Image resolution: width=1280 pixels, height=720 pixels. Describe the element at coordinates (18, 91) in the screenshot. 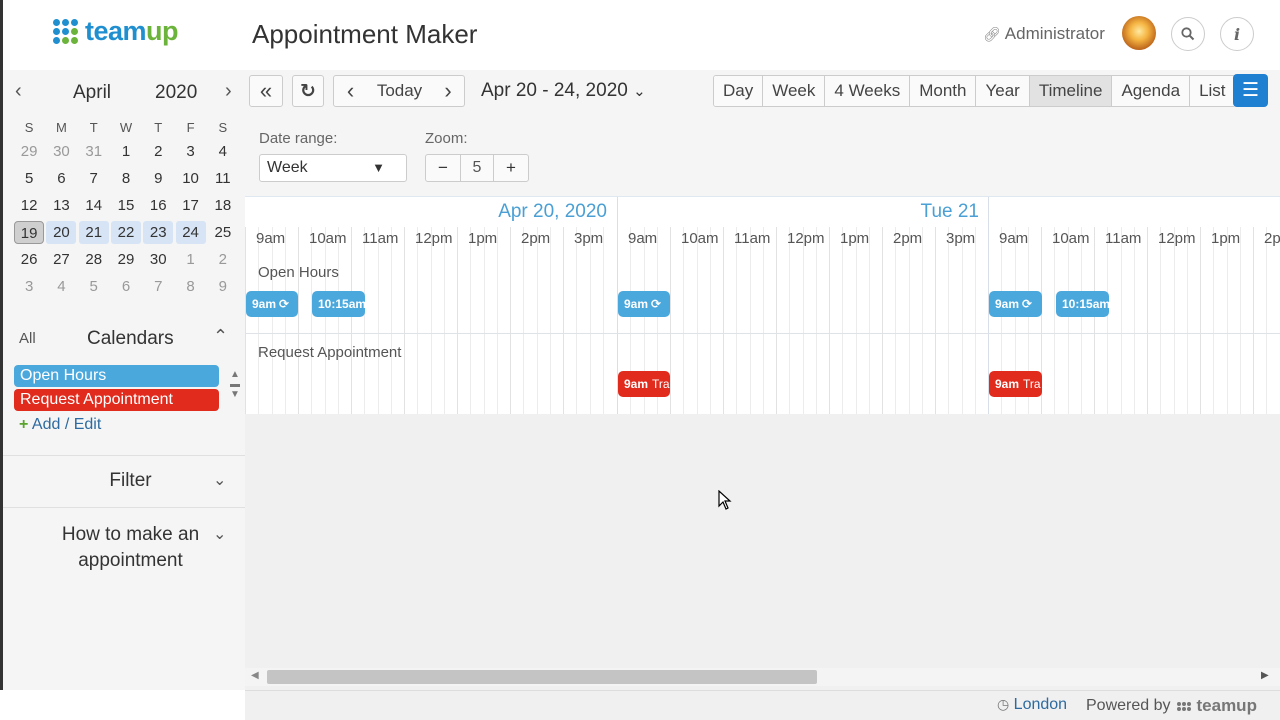

I see `prev-month-button: ‹` at that location.